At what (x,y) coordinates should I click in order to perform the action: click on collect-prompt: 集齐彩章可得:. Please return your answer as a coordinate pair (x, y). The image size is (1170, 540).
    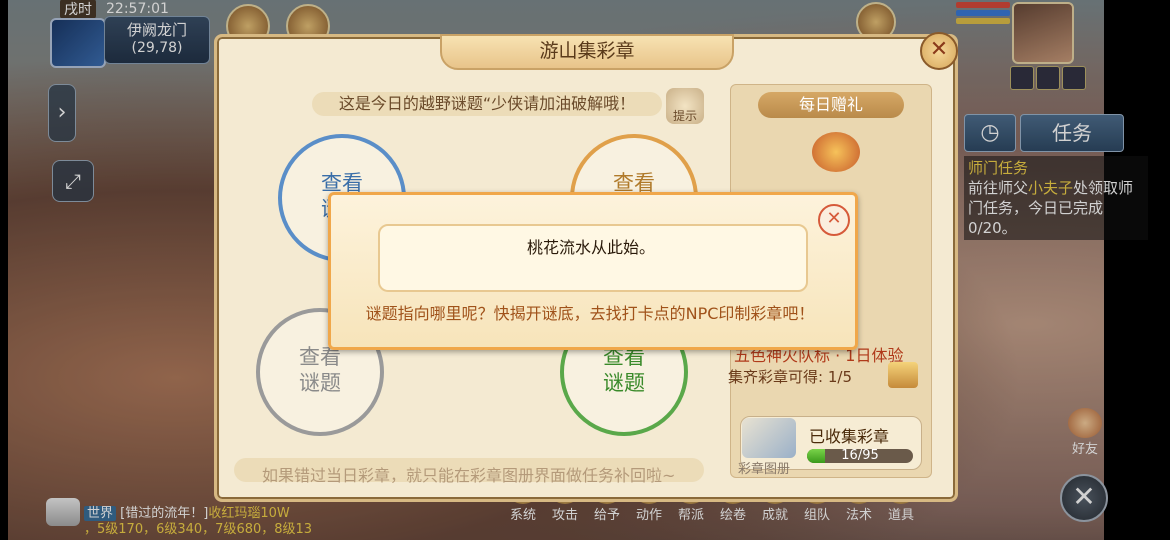
    Looking at the image, I should click on (776, 377).